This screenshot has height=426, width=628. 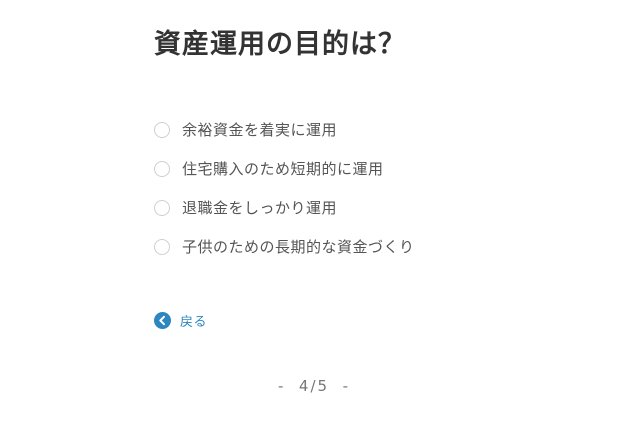 What do you see at coordinates (314, 386) in the screenshot?
I see `page-indicator: - 4/5 -` at bounding box center [314, 386].